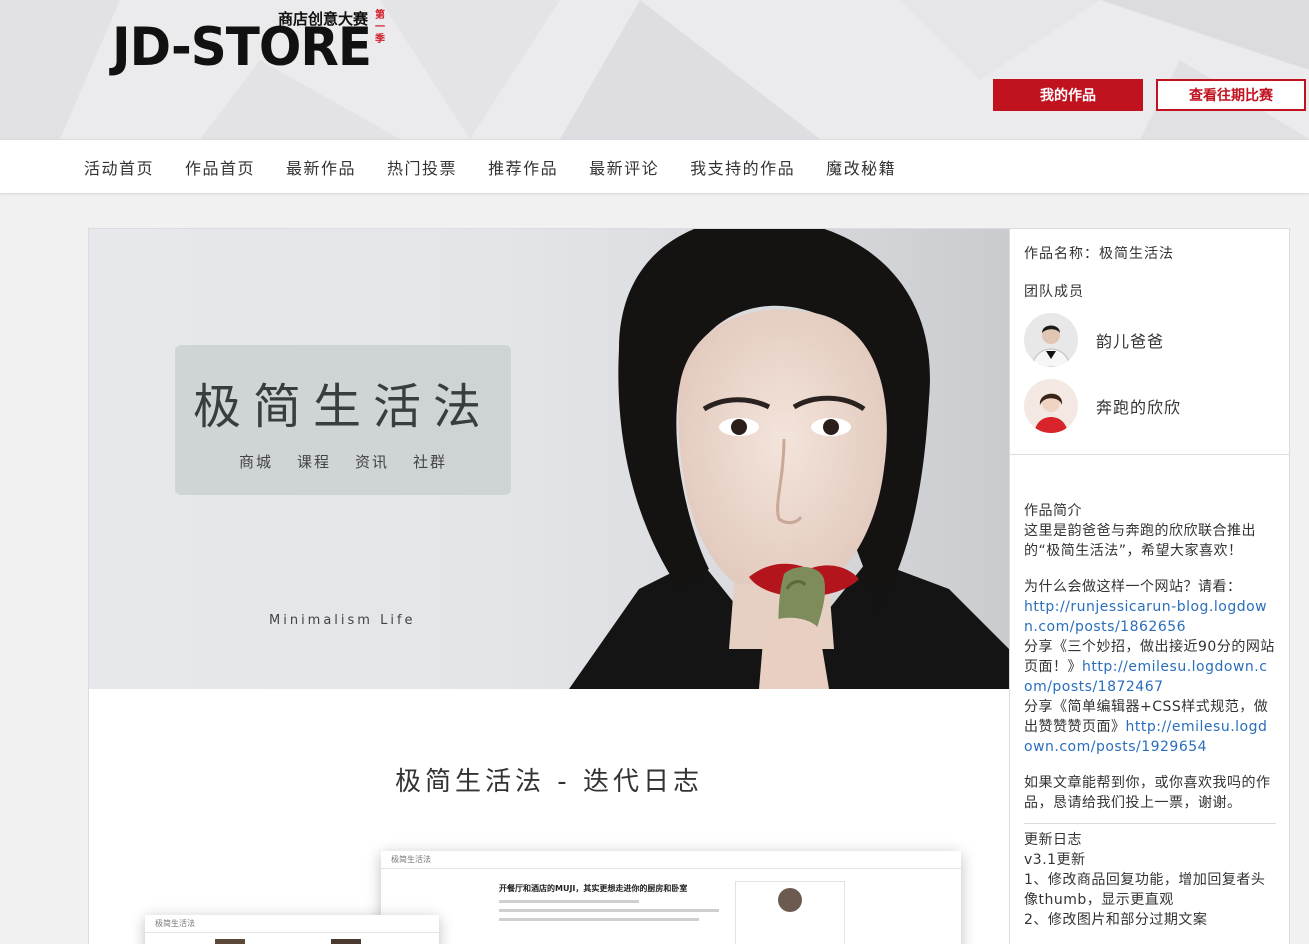 This screenshot has width=1309, height=944. I want to click on nav-item-latest-works: 最新作品, so click(321, 167).